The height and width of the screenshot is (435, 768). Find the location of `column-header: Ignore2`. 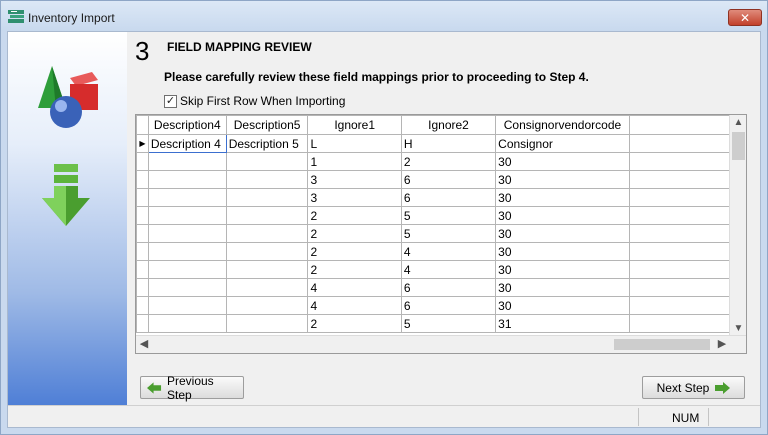

column-header: Ignore2 is located at coordinates (448, 125).